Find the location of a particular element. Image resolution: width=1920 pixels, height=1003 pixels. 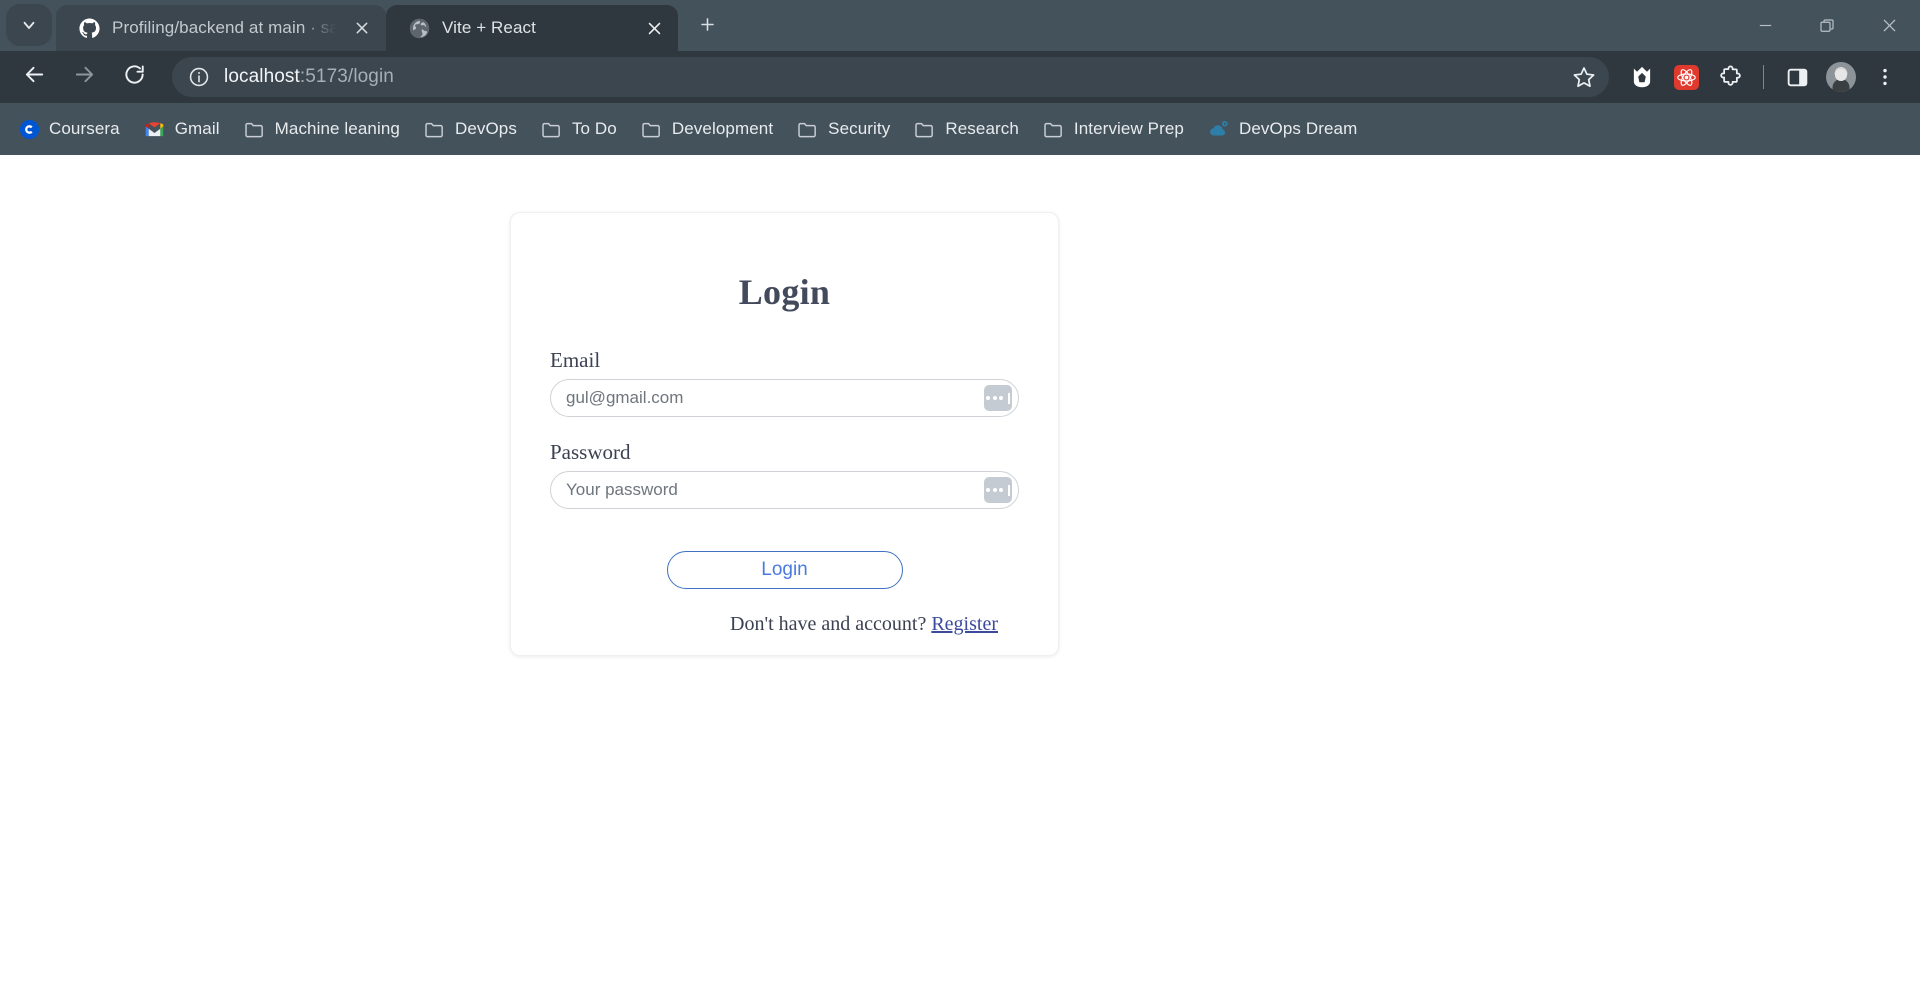

chevron-down-icon is located at coordinates (29, 25).